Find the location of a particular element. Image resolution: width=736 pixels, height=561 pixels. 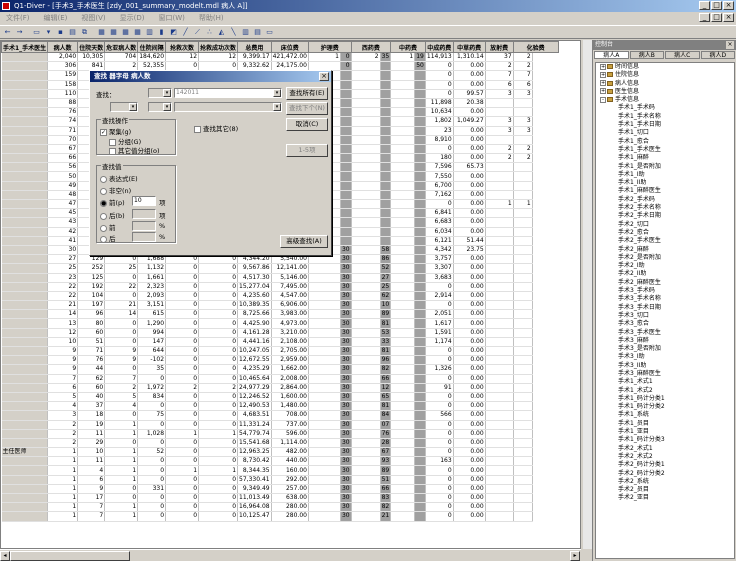

table-cell: 07 is located at coordinates (386, 425).